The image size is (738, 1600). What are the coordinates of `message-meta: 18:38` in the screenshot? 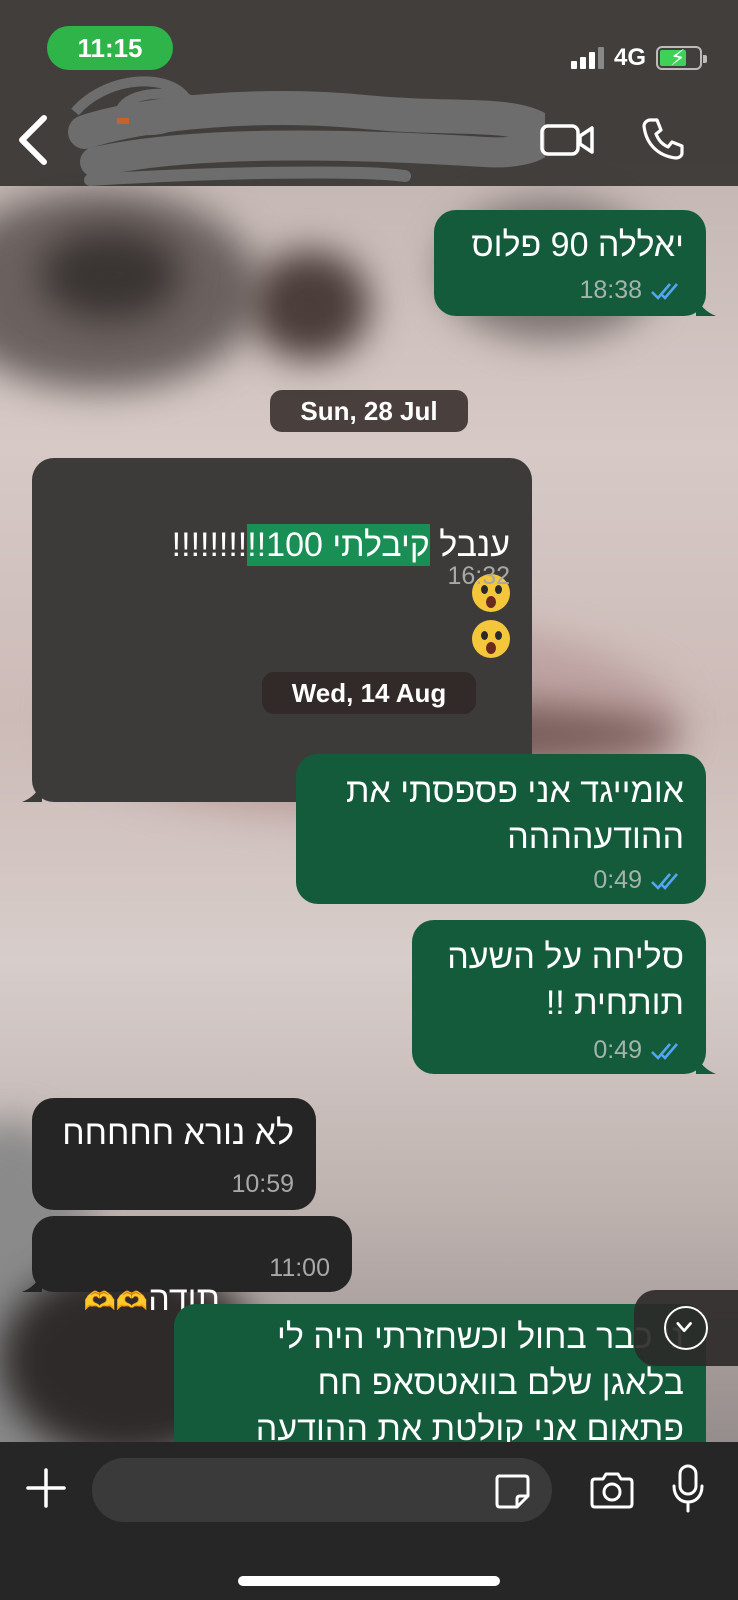 It's located at (631, 290).